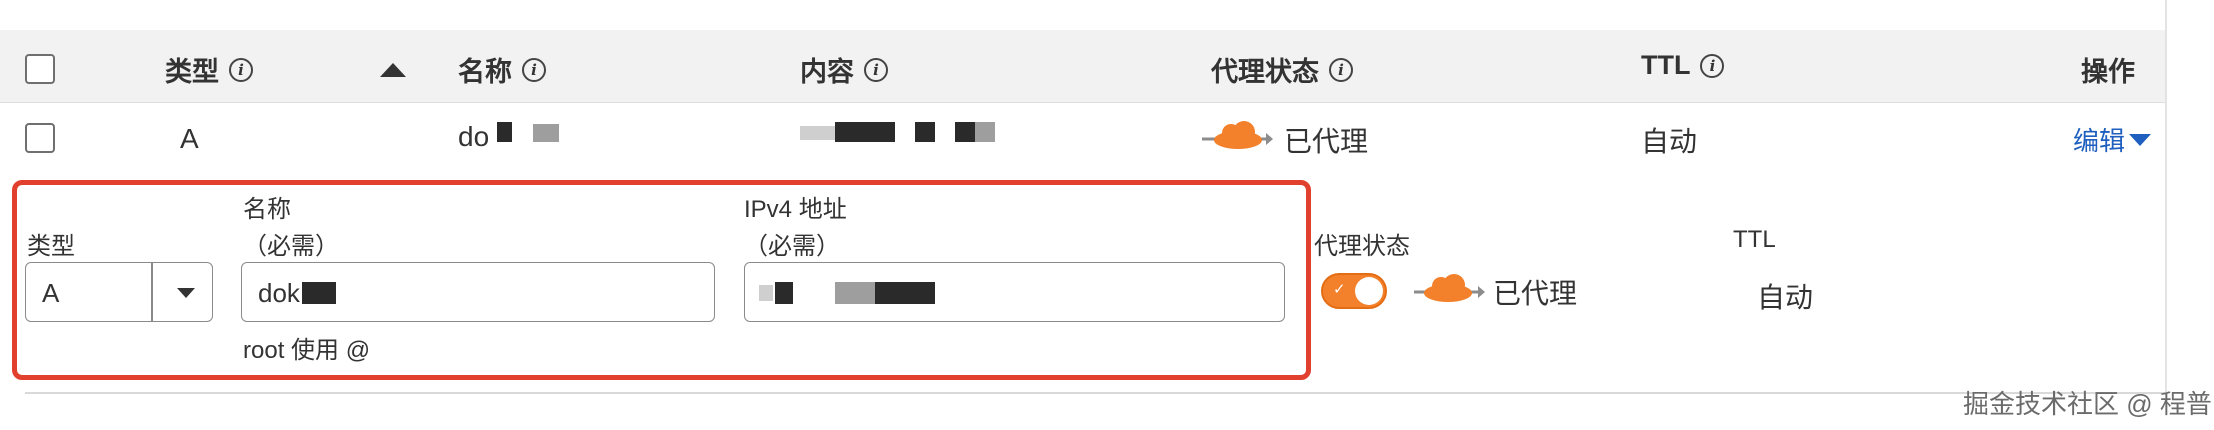  What do you see at coordinates (485, 72) in the screenshot?
I see `header-name-label: 名称` at bounding box center [485, 72].